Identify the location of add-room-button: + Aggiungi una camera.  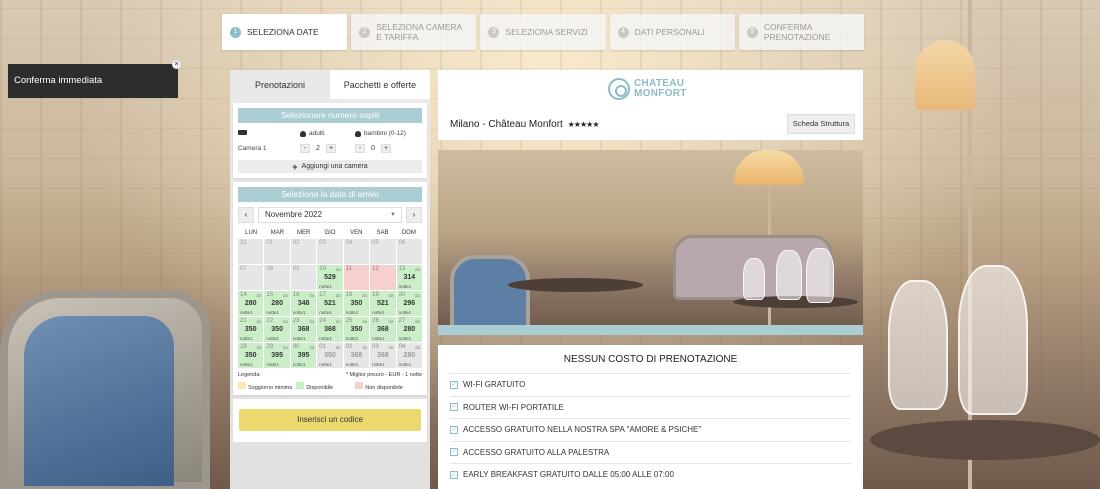
(330, 166).